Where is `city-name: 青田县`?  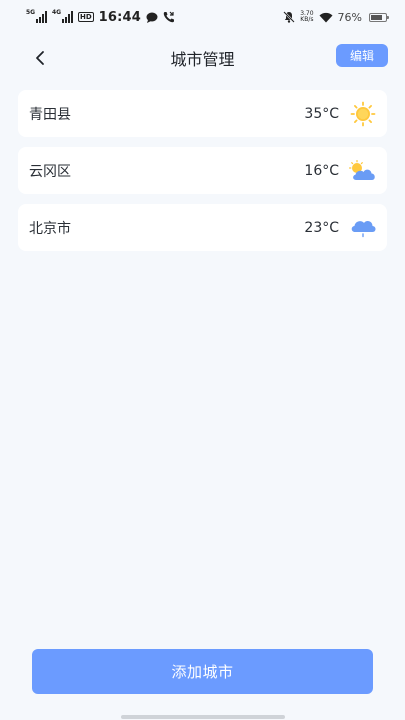 city-name: 青田县 is located at coordinates (50, 114).